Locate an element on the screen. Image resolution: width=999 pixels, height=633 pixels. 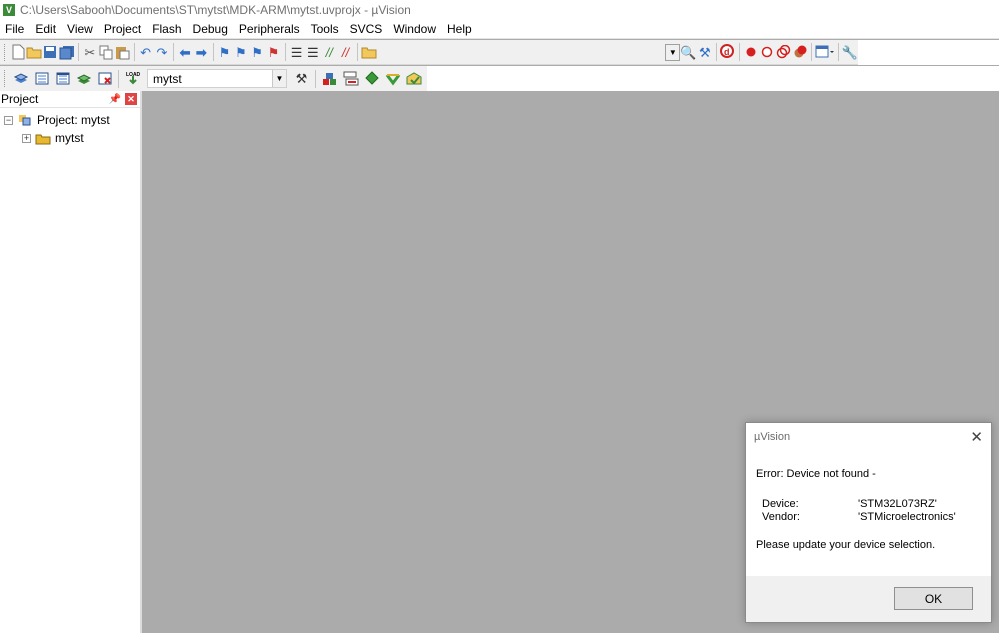
target-name: mytst is located at coordinates (167, 78).